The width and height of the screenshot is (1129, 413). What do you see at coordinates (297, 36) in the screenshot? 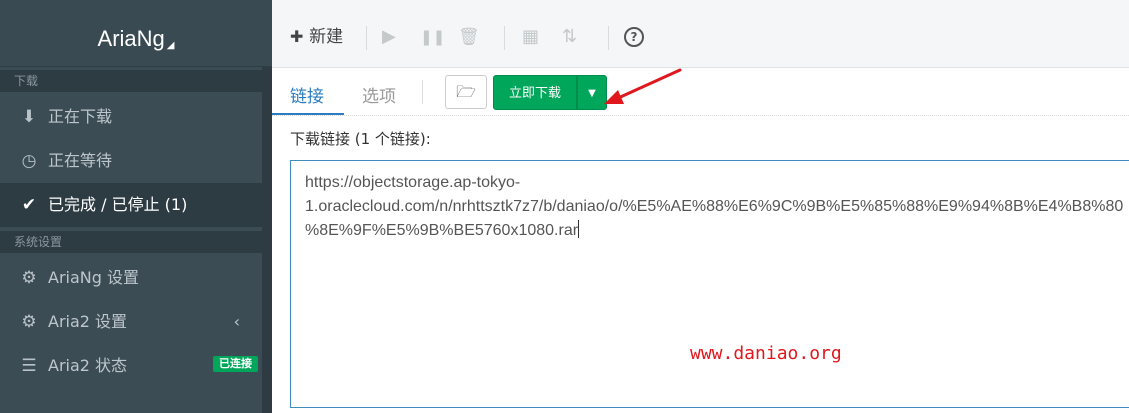
I see `plus-icon: ✚` at bounding box center [297, 36].